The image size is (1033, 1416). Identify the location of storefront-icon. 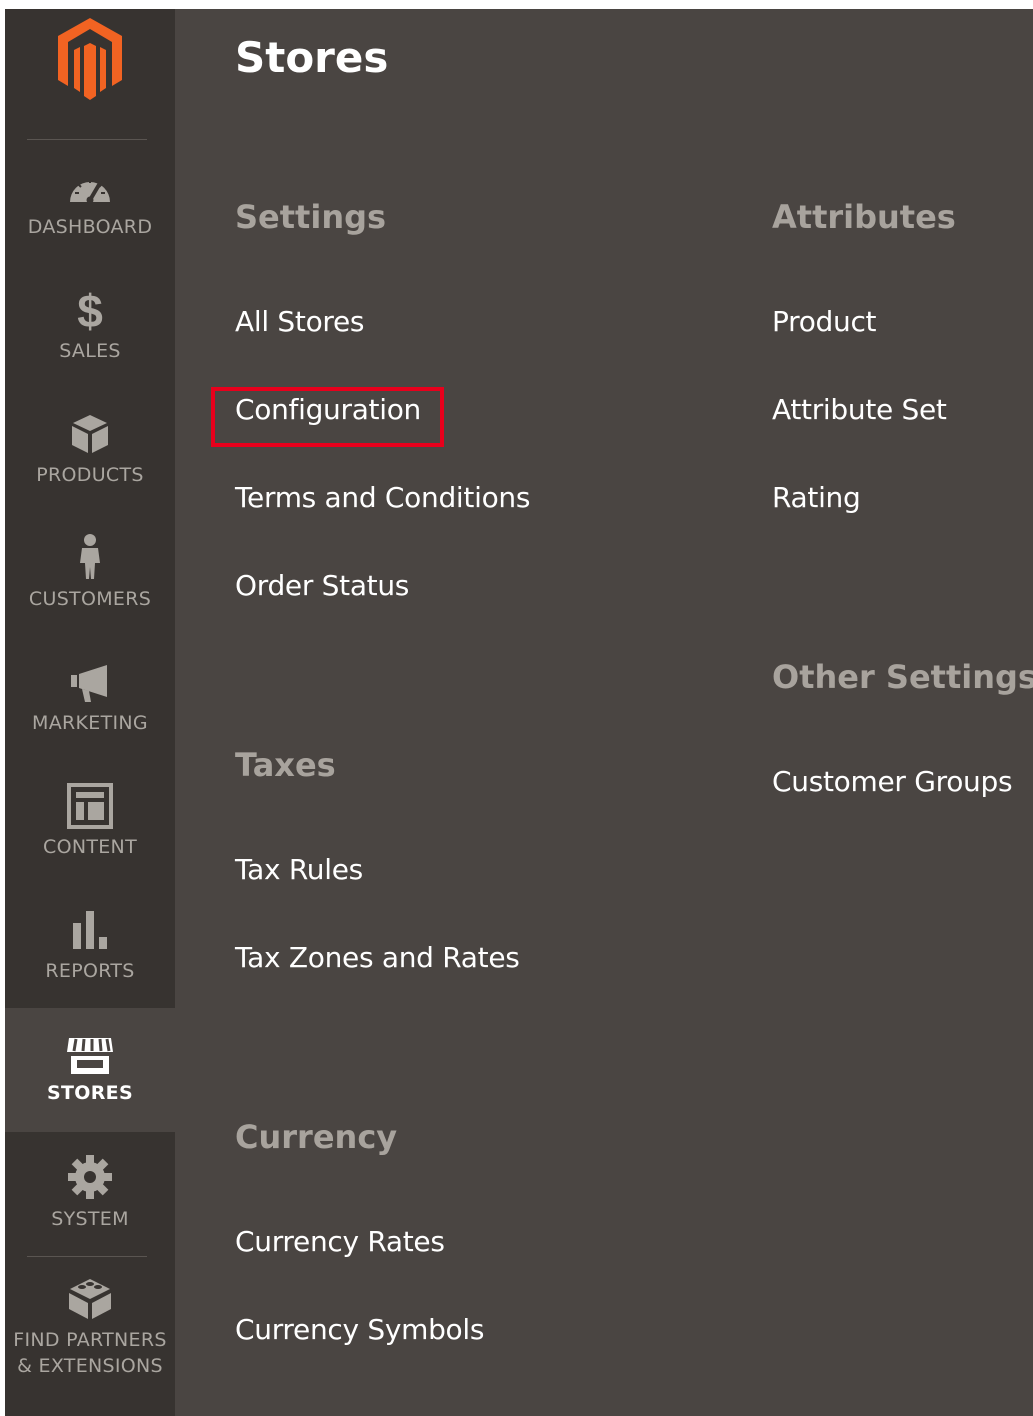
(90, 1056).